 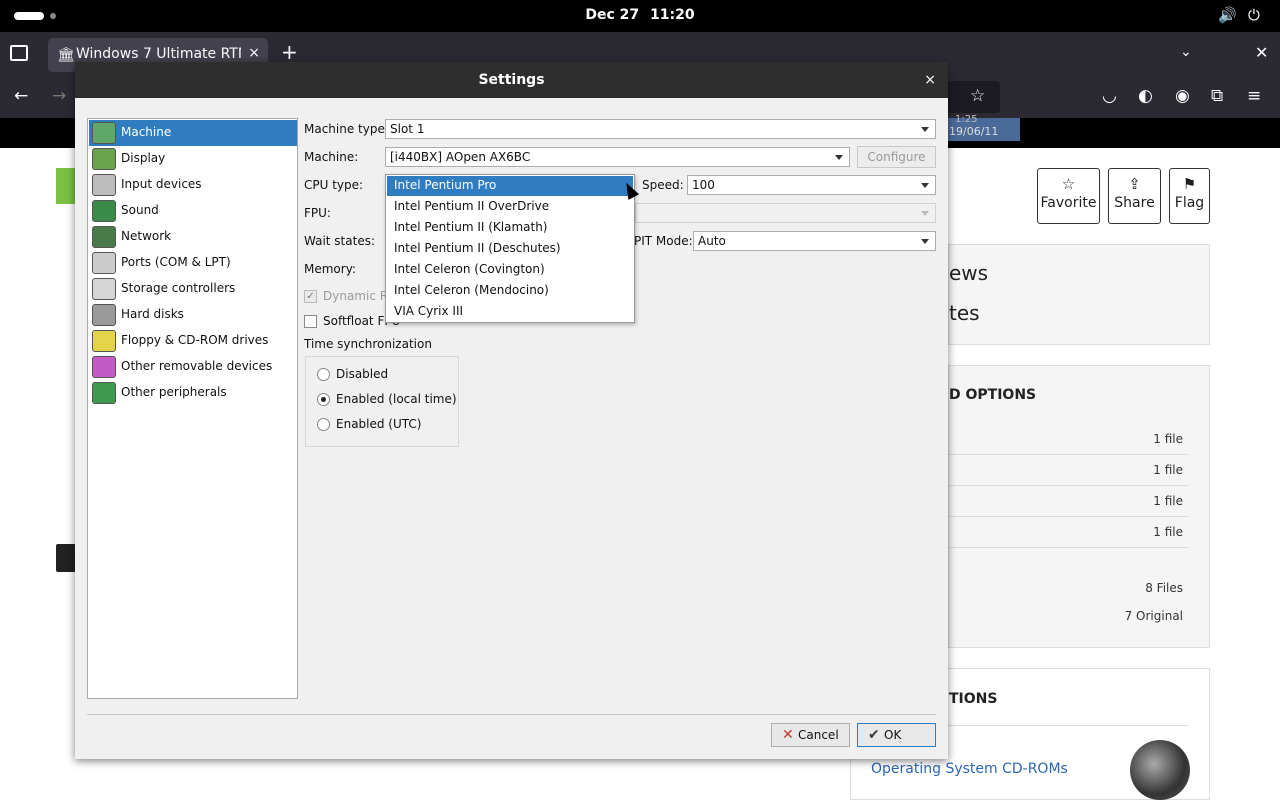 I want to click on softfloat-fpu-checkbox, so click(x=310, y=321).